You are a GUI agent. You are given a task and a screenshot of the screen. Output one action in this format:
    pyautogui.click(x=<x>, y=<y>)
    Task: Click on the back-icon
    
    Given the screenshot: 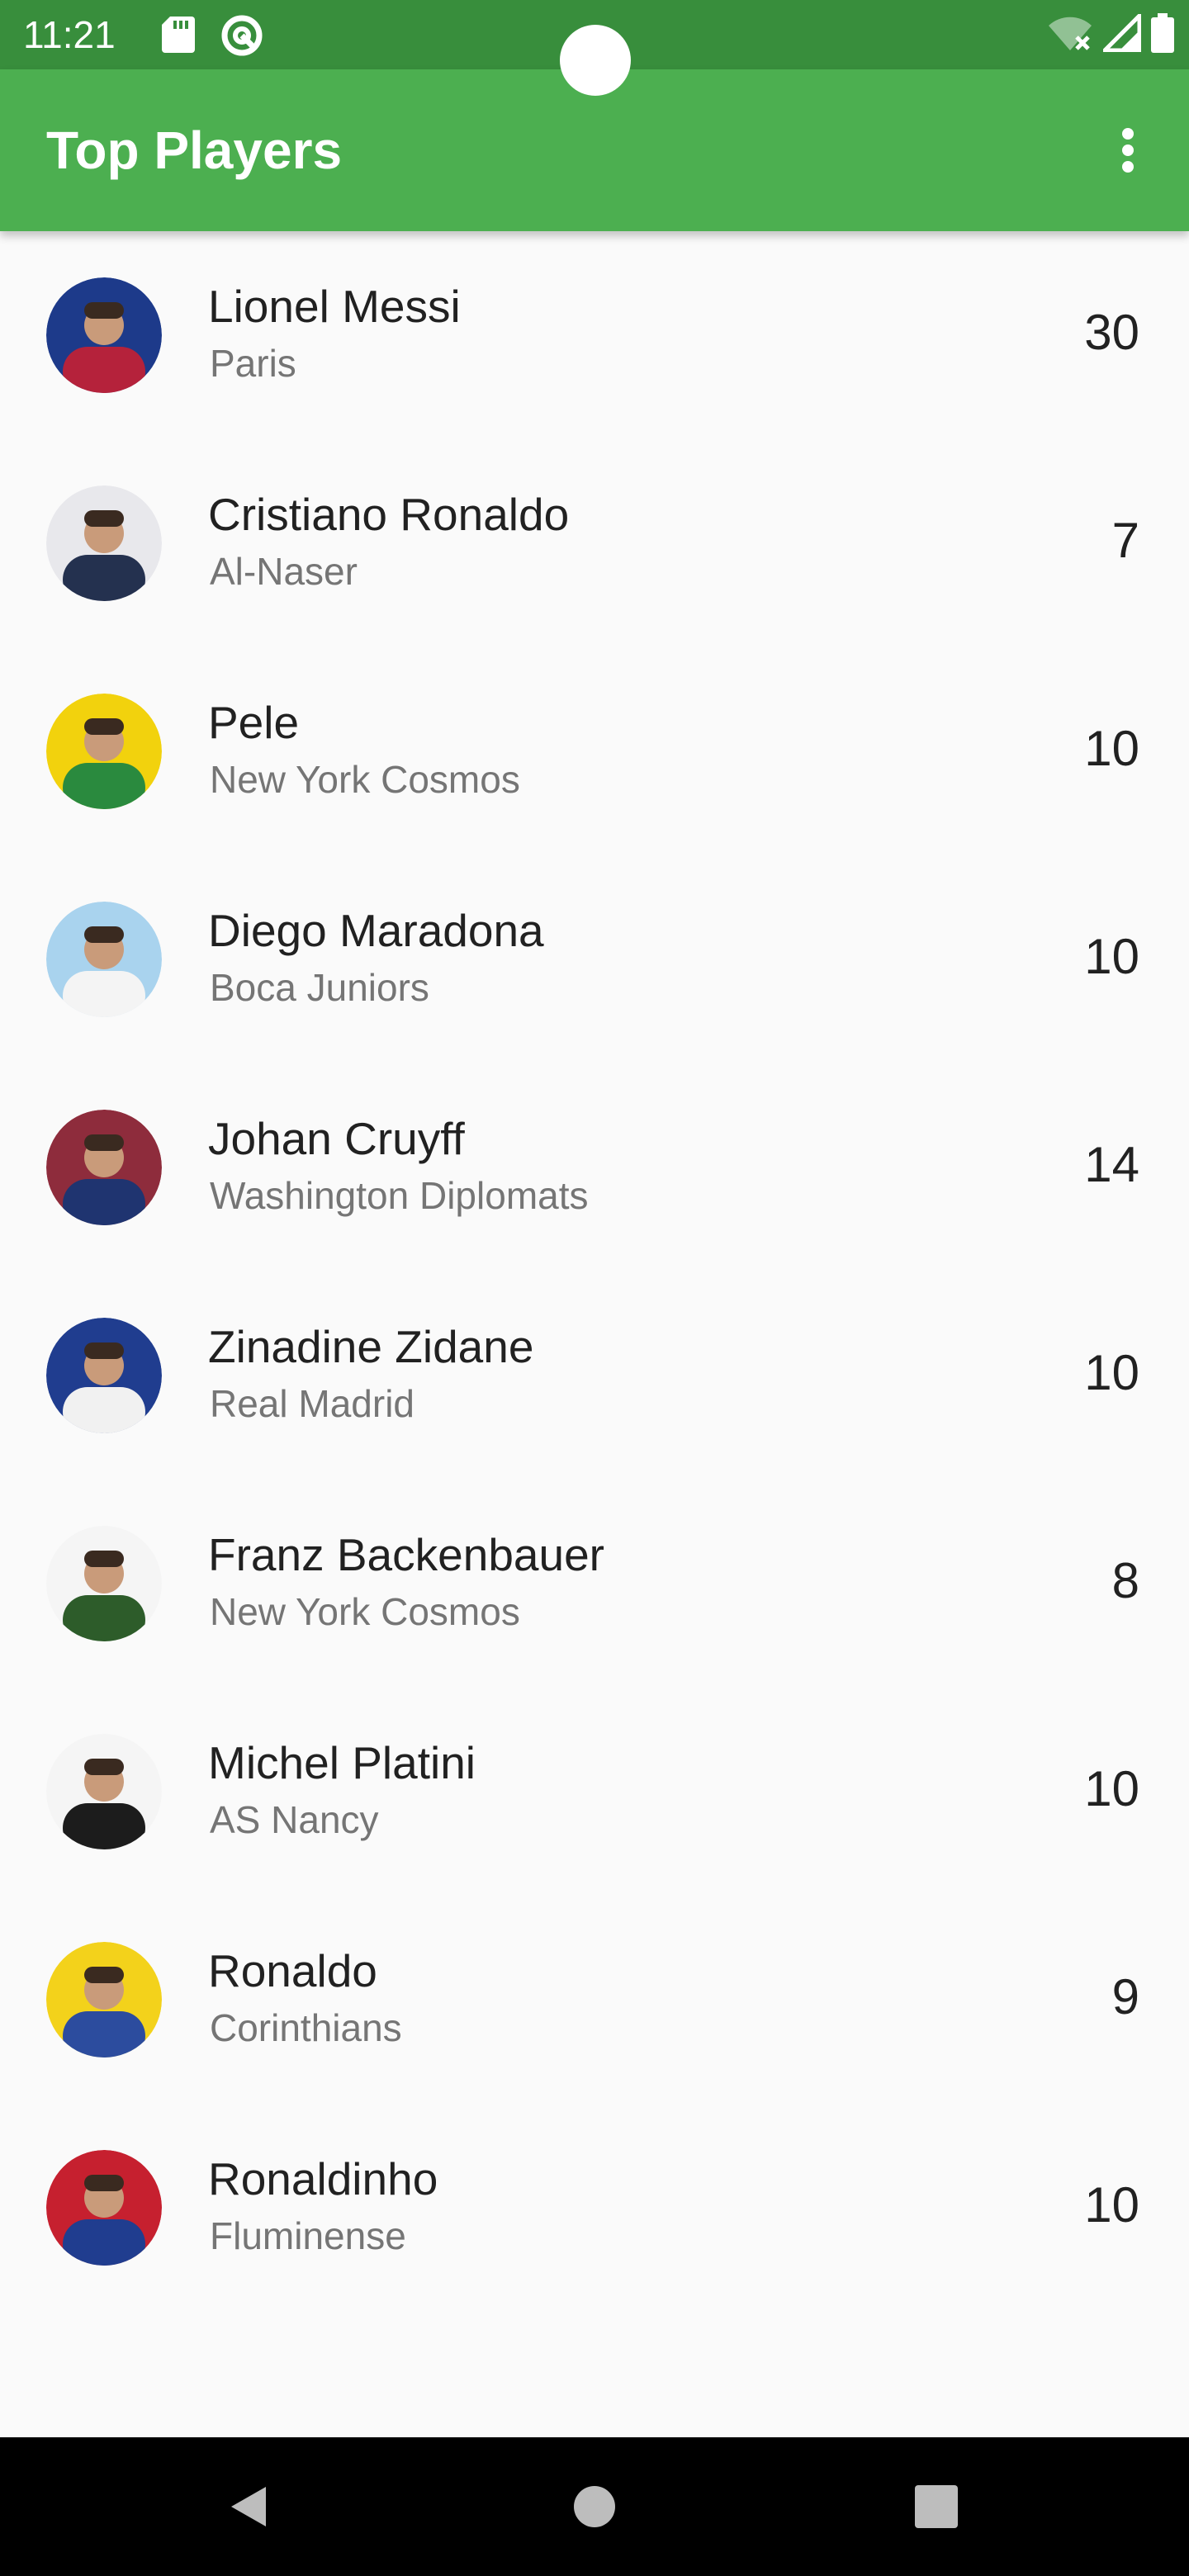 What is the action you would take?
    pyautogui.click(x=248, y=2506)
    